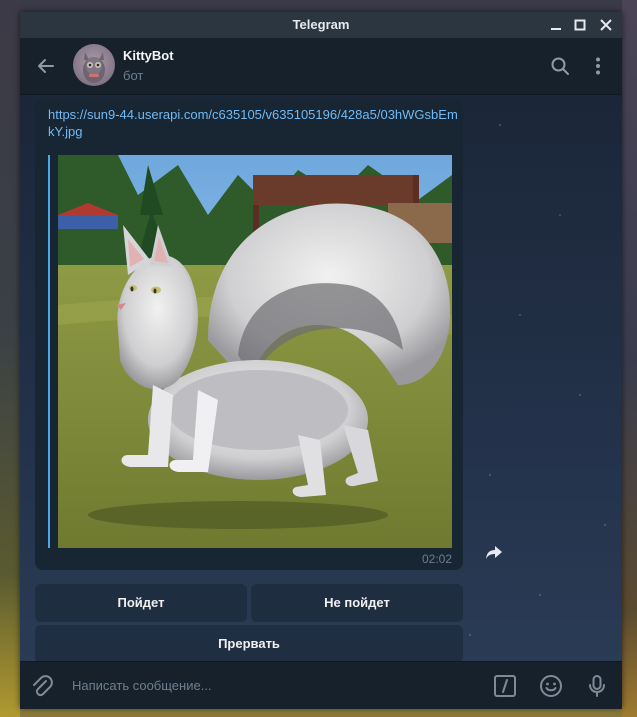  I want to click on chat-header: KittyBot бот, so click(321, 66).